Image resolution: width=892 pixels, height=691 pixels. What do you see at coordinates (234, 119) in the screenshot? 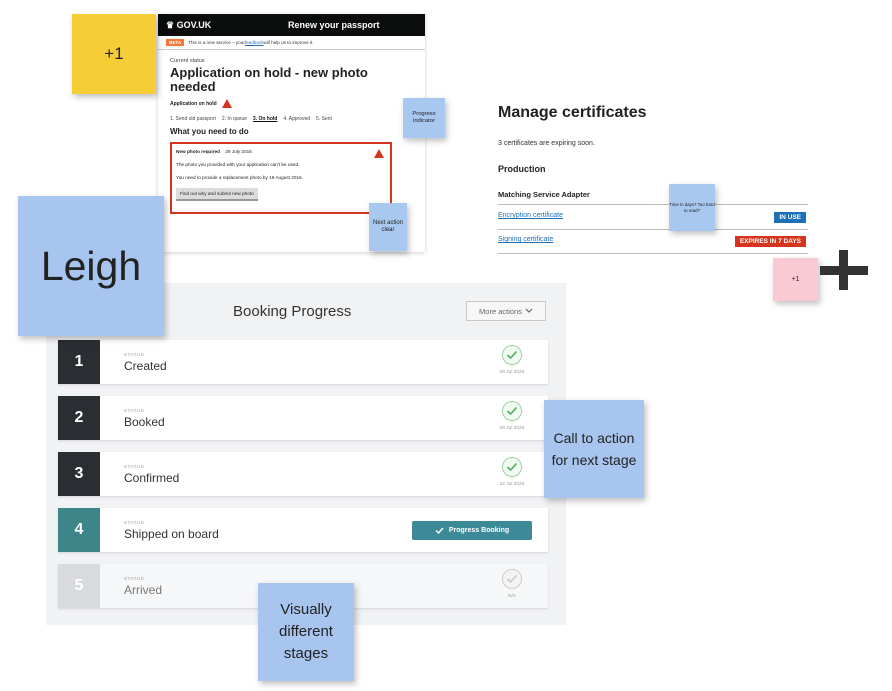
I see `step-2: 2. In queue` at bounding box center [234, 119].